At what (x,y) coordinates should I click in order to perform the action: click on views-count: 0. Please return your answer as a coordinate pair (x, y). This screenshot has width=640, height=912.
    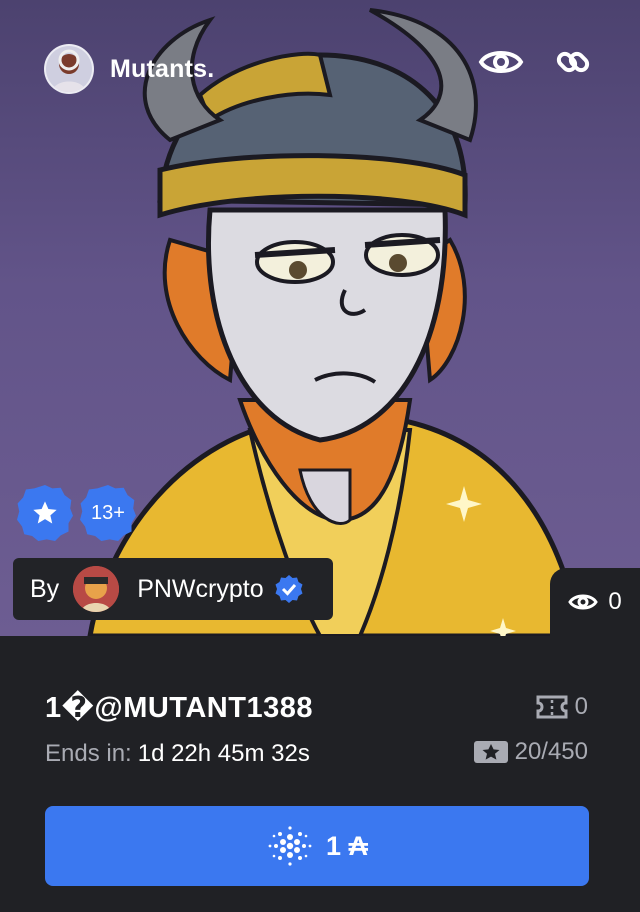
    Looking at the image, I should click on (615, 601).